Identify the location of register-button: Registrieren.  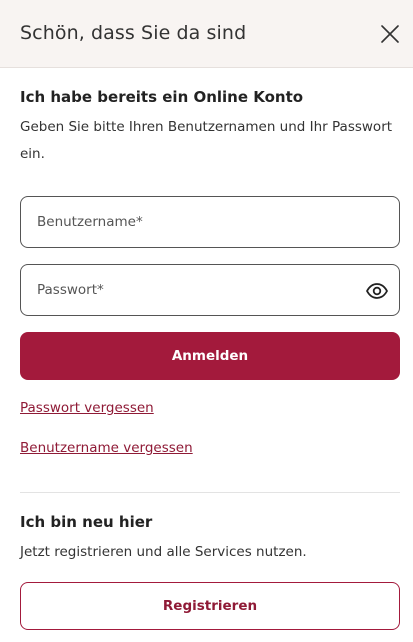
(210, 606).